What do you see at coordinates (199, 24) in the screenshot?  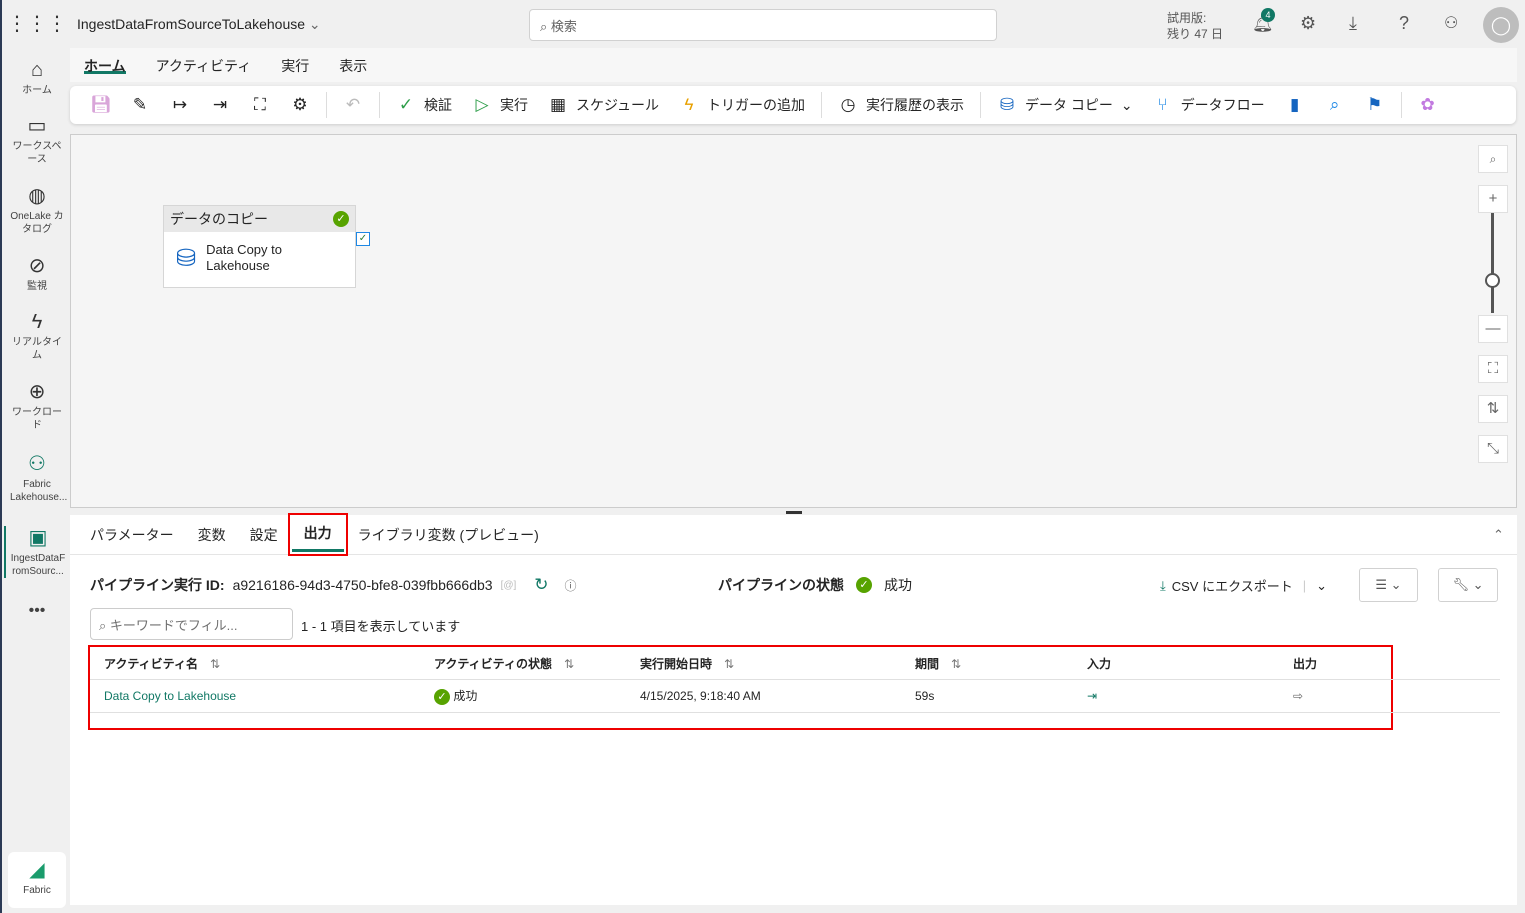 I see `pipeline-title: IngestDataFromSourceToLakehouse ⌄` at bounding box center [199, 24].